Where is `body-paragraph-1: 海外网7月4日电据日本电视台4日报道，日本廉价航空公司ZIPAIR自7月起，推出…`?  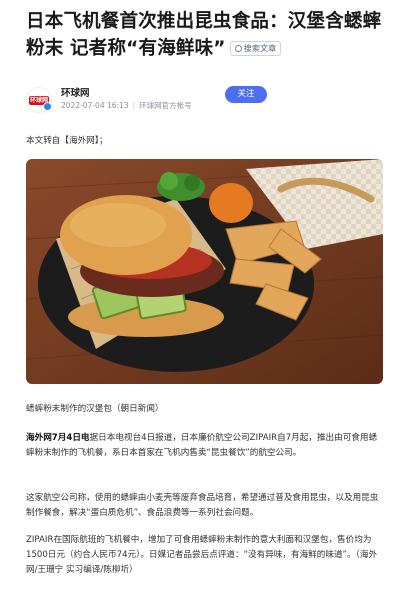
body-paragraph-1: 海外网7月4日电据日本电视台4日报道，日本廉价航空公司ZIPAIR自7月起，推出… is located at coordinates (205, 446).